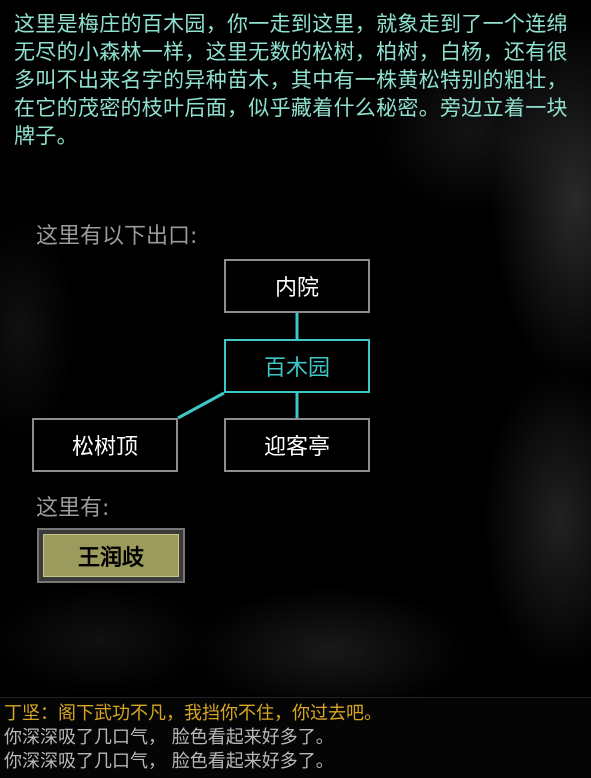 Image resolution: width=591 pixels, height=778 pixels. Describe the element at coordinates (193, 713) in the screenshot. I see `message-line: 丁坚：阁下武功不凡，我挡你不住，你过去吧。` at that location.